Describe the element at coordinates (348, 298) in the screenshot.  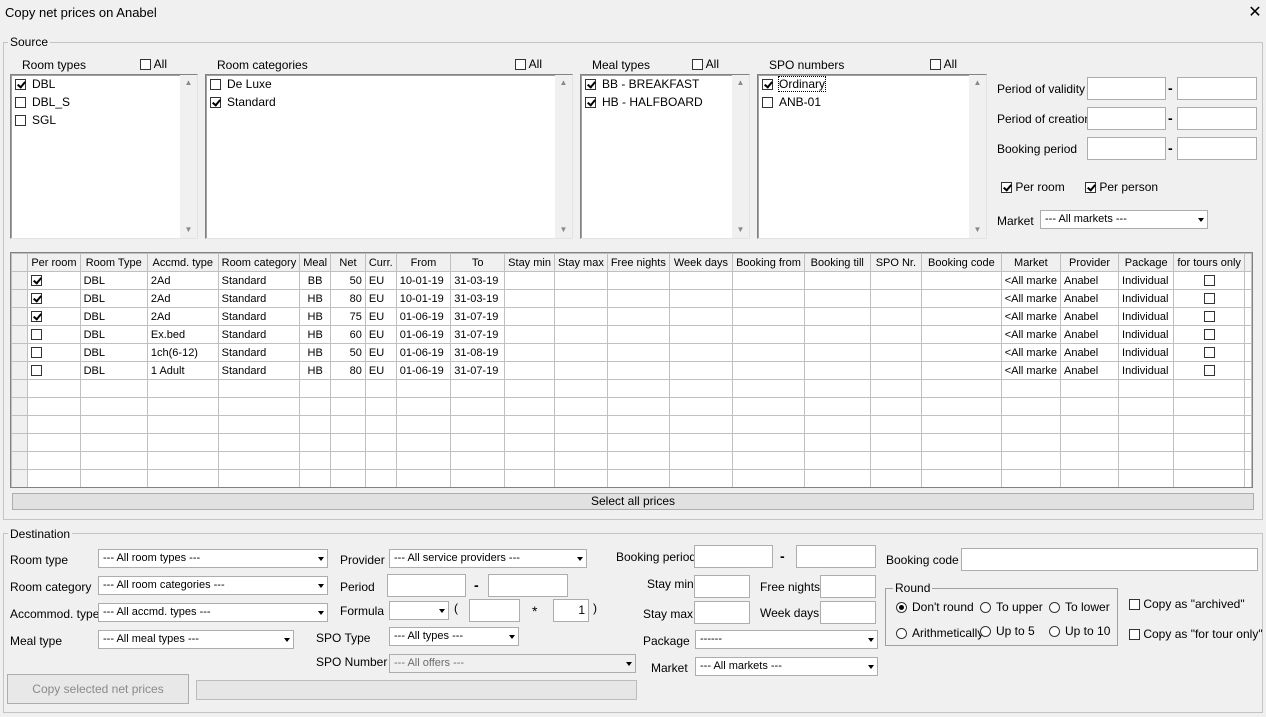
I see `table-cell: 80` at that location.